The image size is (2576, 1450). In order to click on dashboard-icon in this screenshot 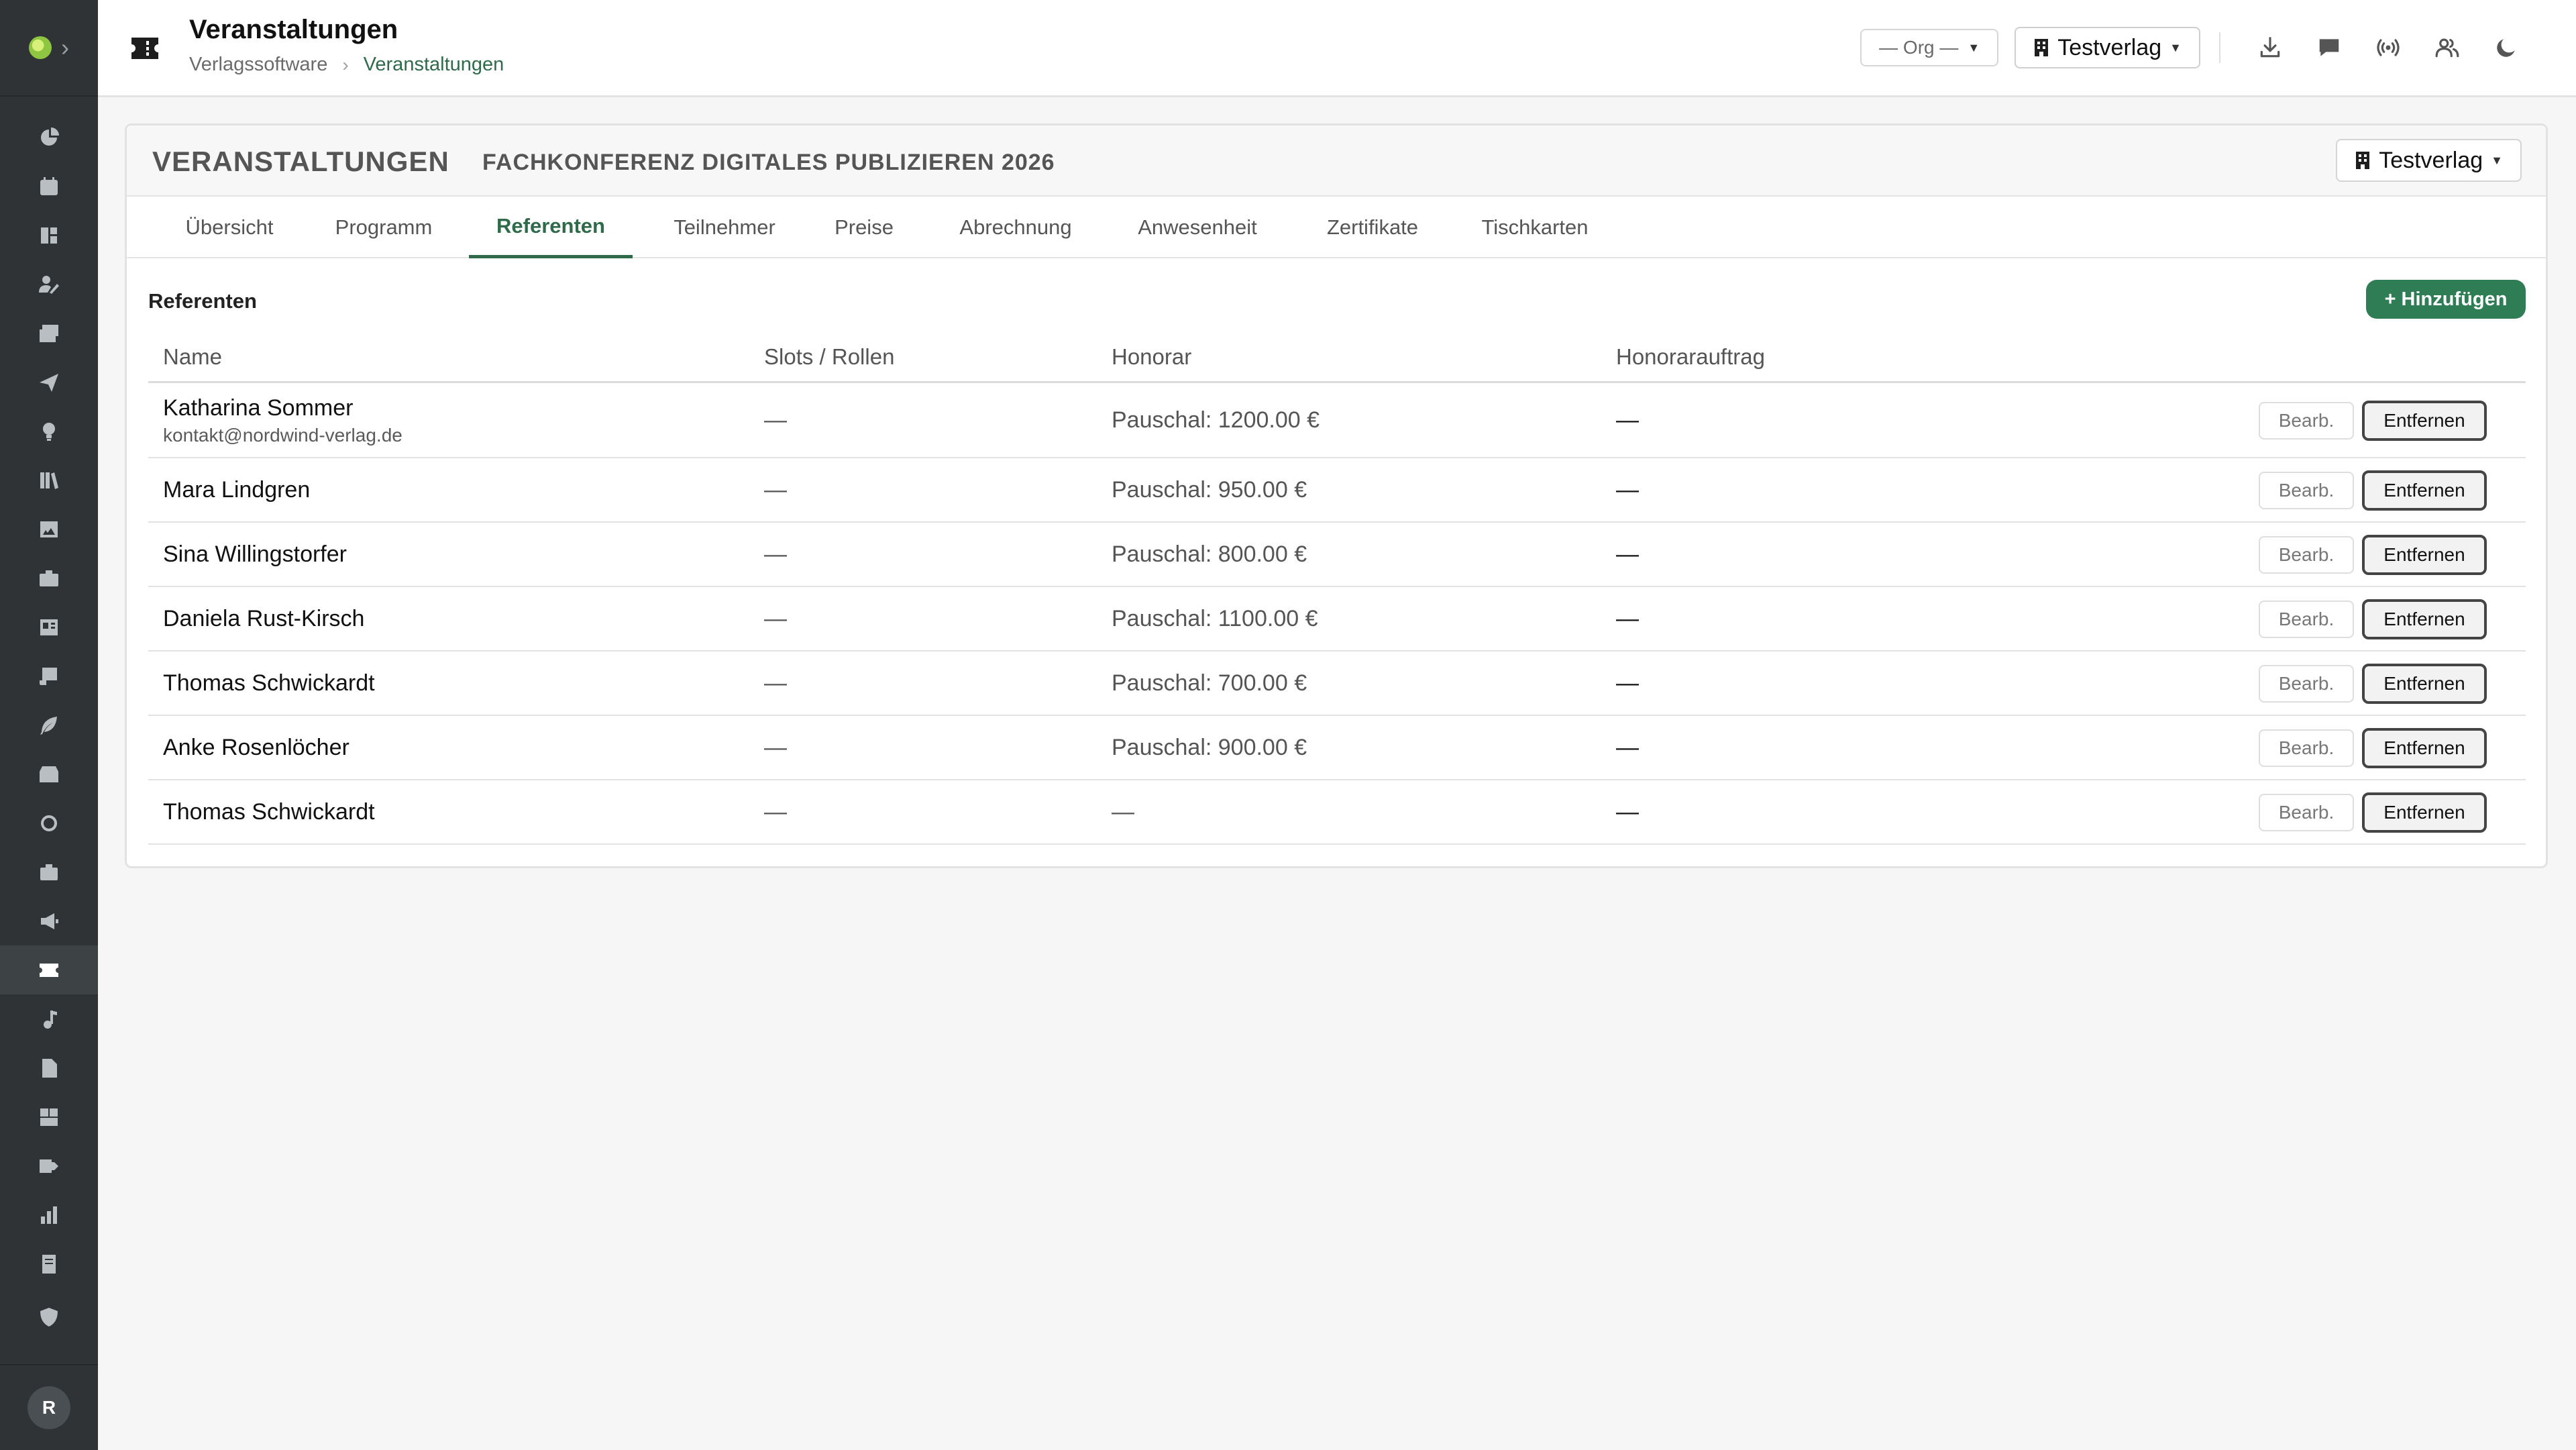, I will do `click(50, 136)`.